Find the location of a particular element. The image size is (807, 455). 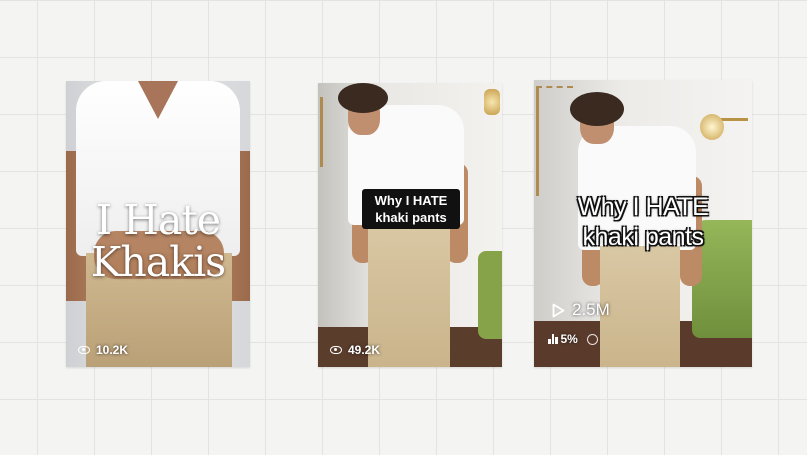

view-count-value: 49.2K is located at coordinates (364, 350).